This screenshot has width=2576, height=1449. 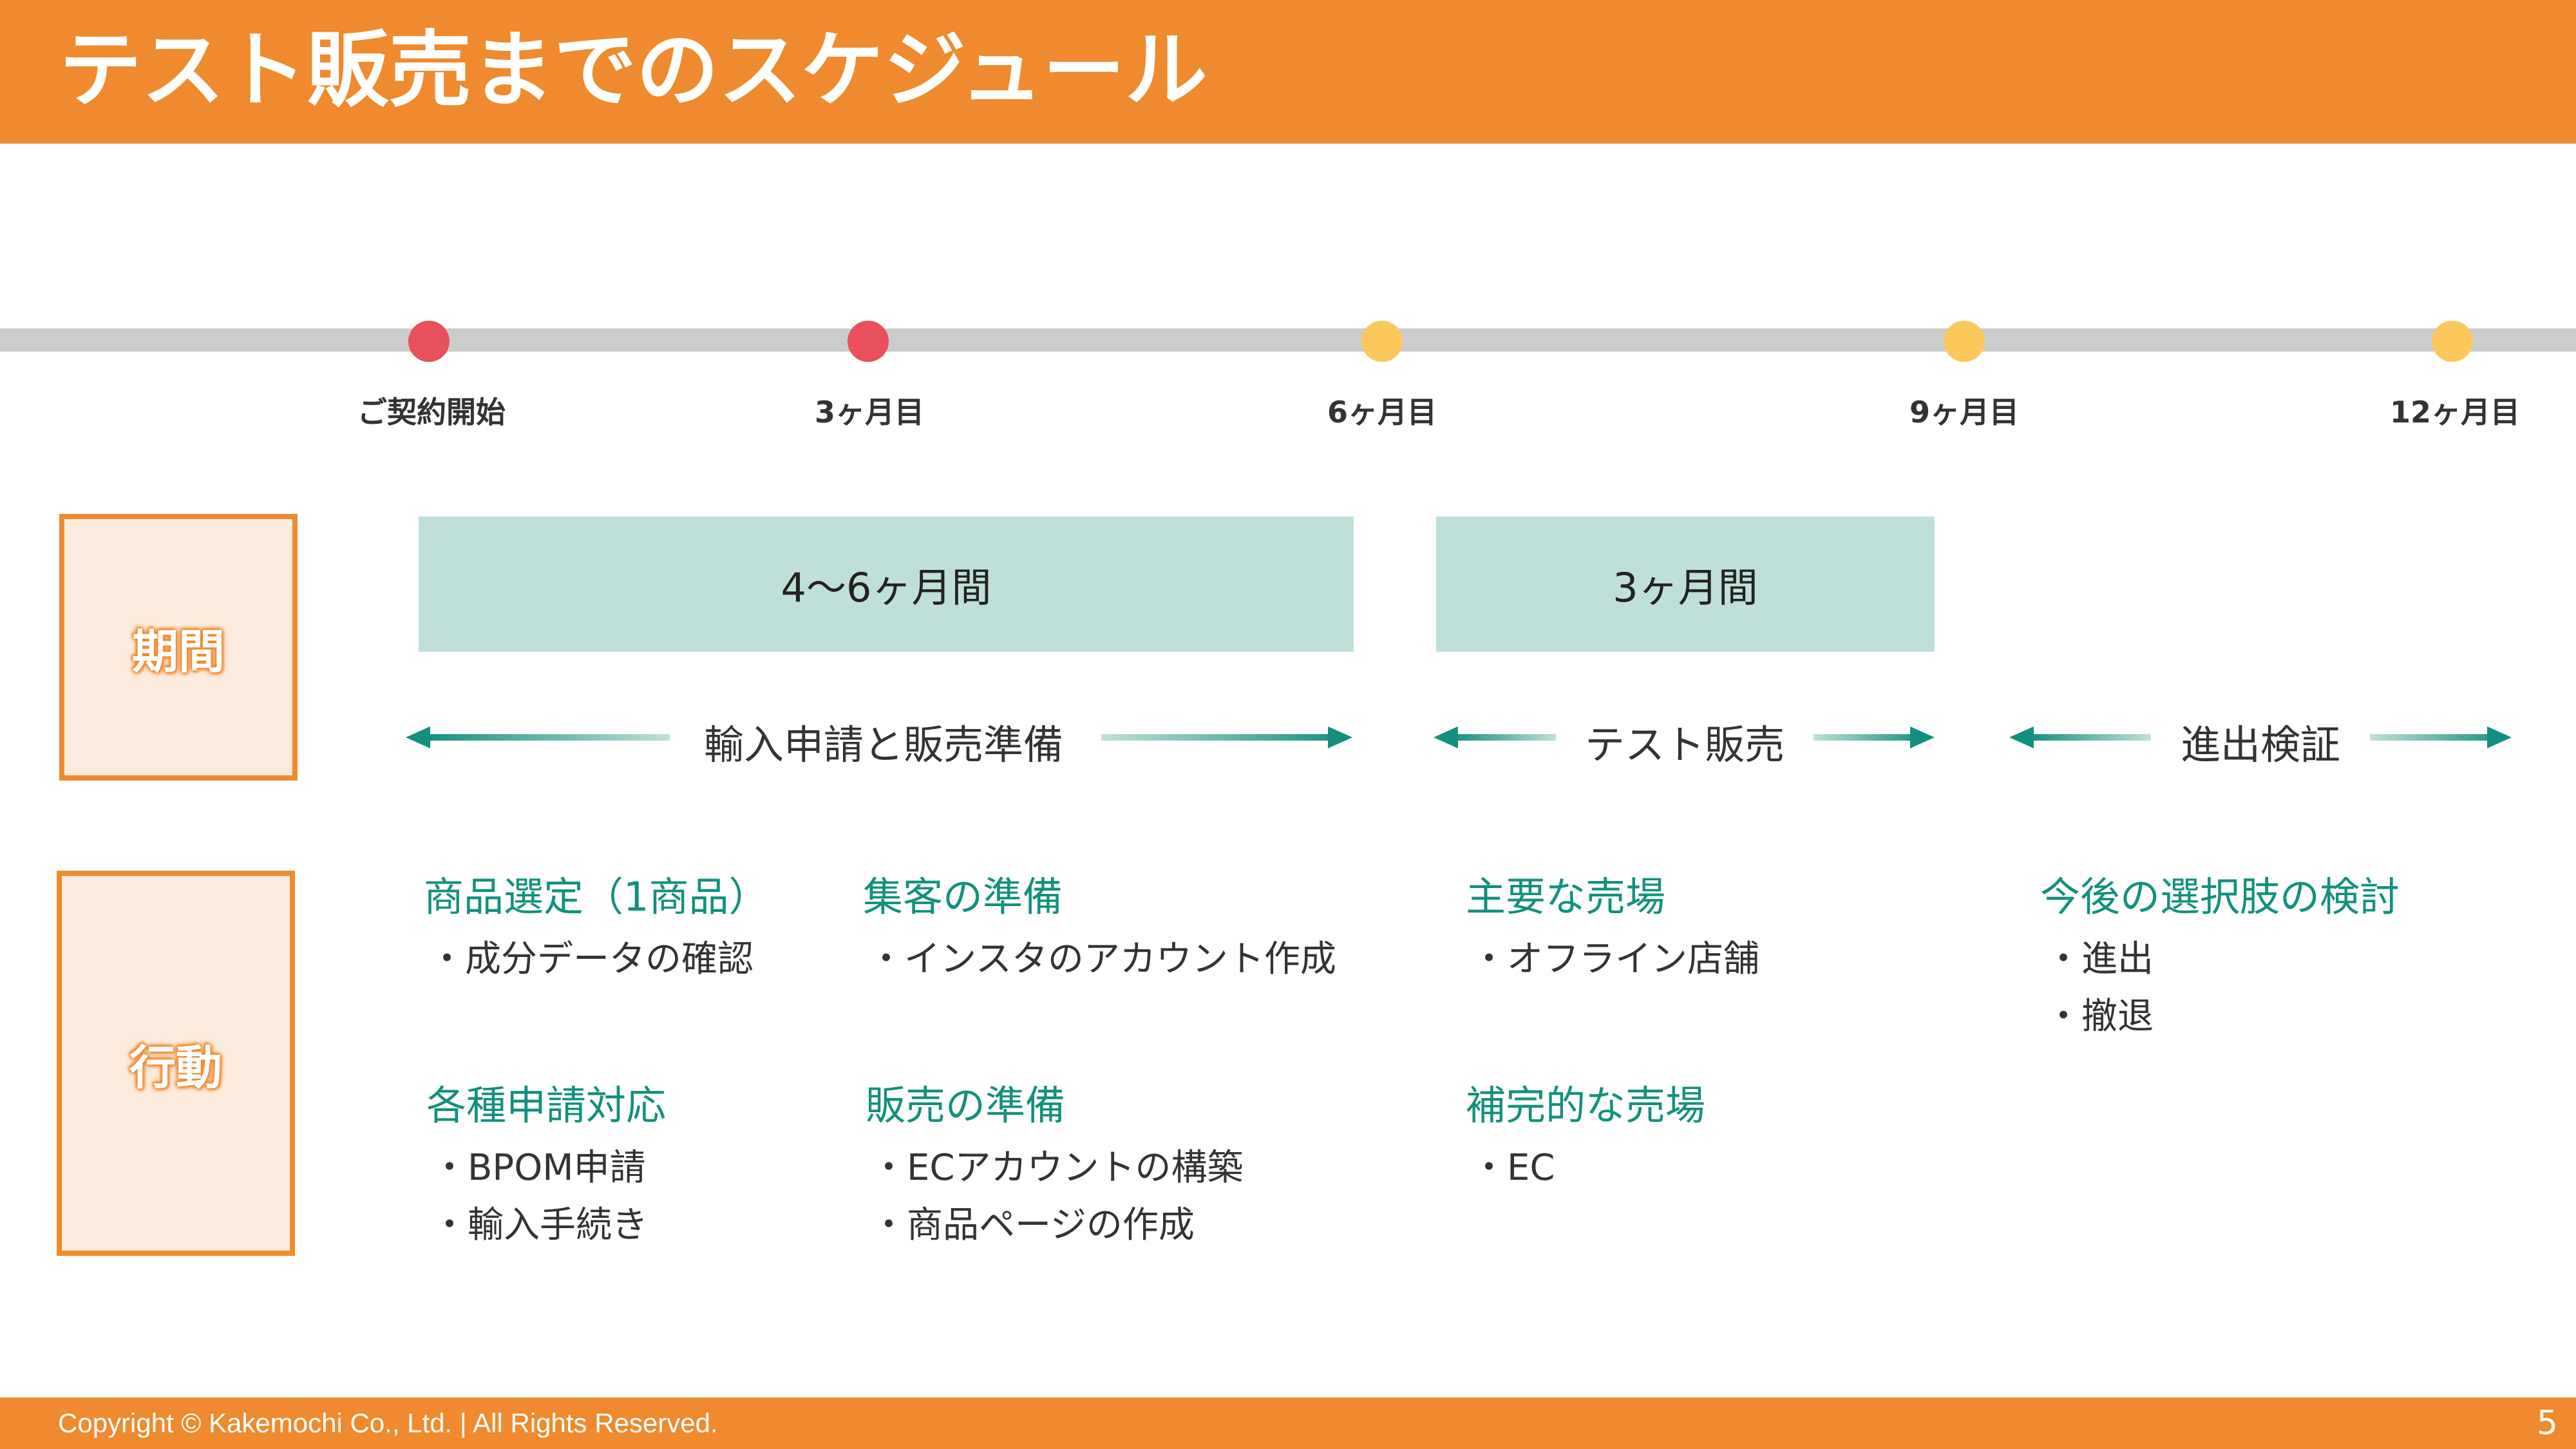 What do you see at coordinates (1686, 584) in the screenshot?
I see `period-box-test: 3ヶ月間` at bounding box center [1686, 584].